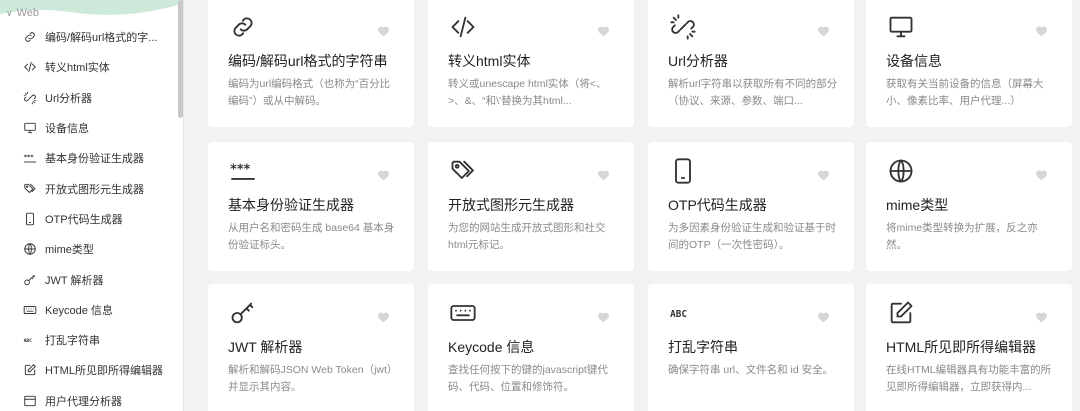 Image resolution: width=1080 pixels, height=411 pixels. What do you see at coordinates (313, 378) in the screenshot?
I see `tool-card-description: 解析和解码JSON Web Token（jwt）并显示其内容。` at bounding box center [313, 378].